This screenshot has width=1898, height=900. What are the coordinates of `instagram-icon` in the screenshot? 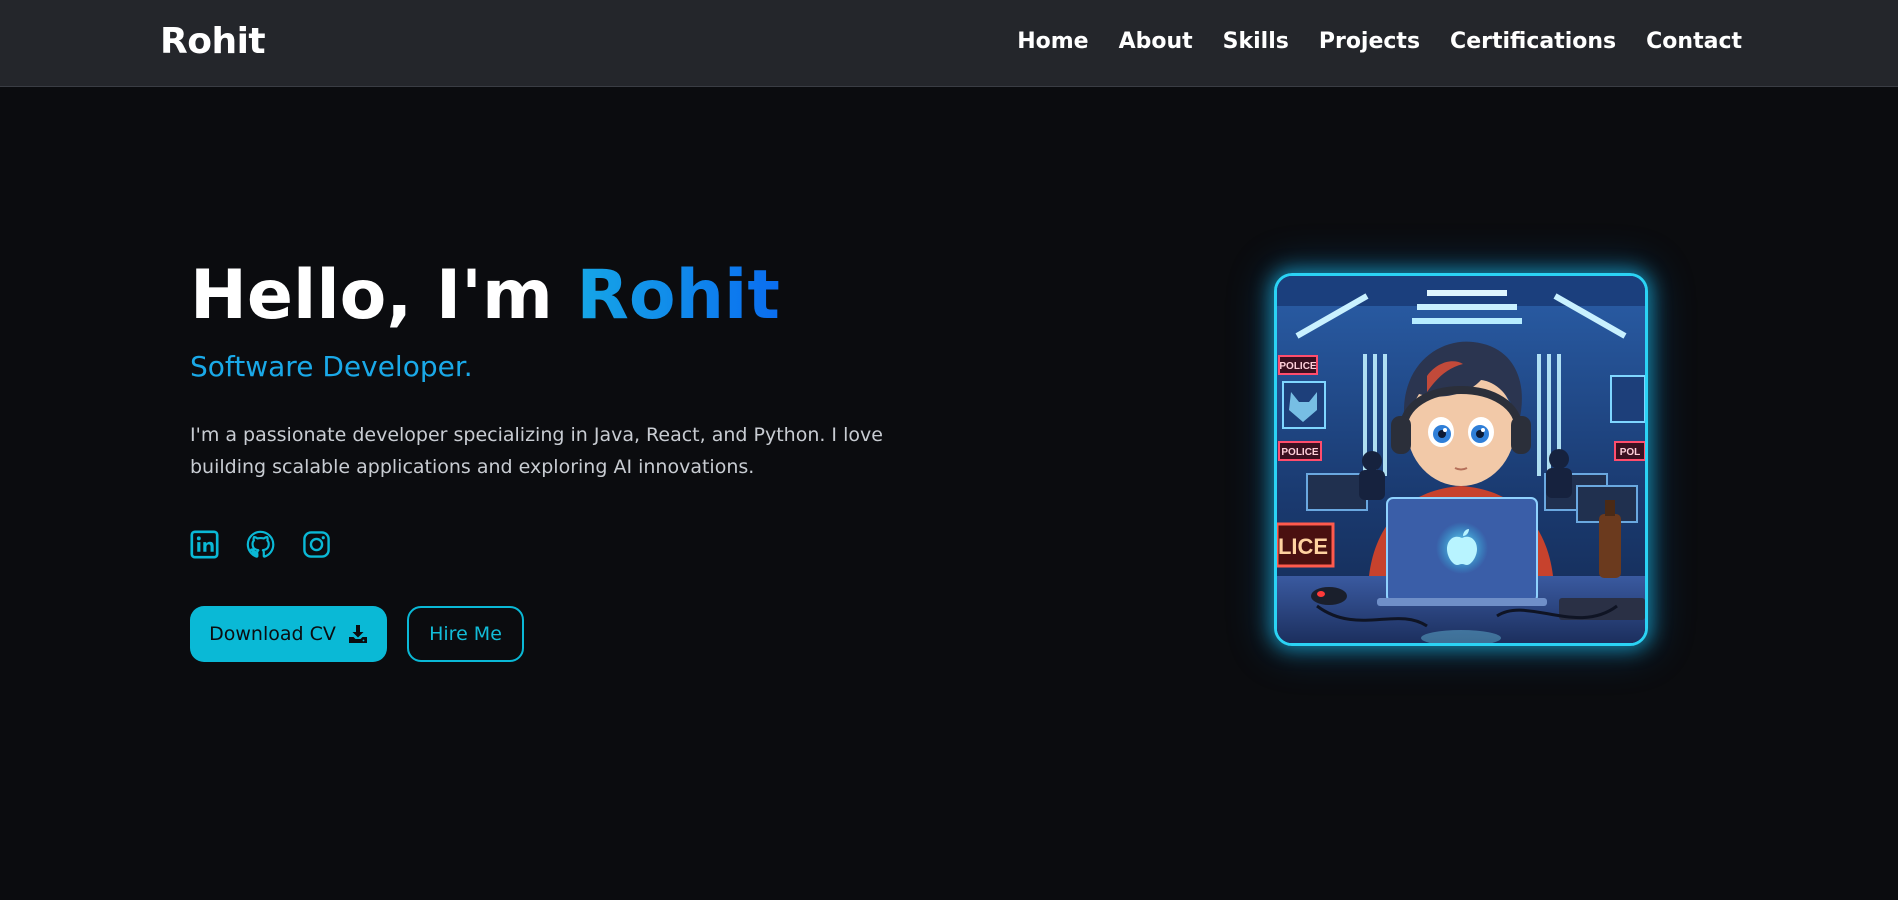 It's located at (316, 544).